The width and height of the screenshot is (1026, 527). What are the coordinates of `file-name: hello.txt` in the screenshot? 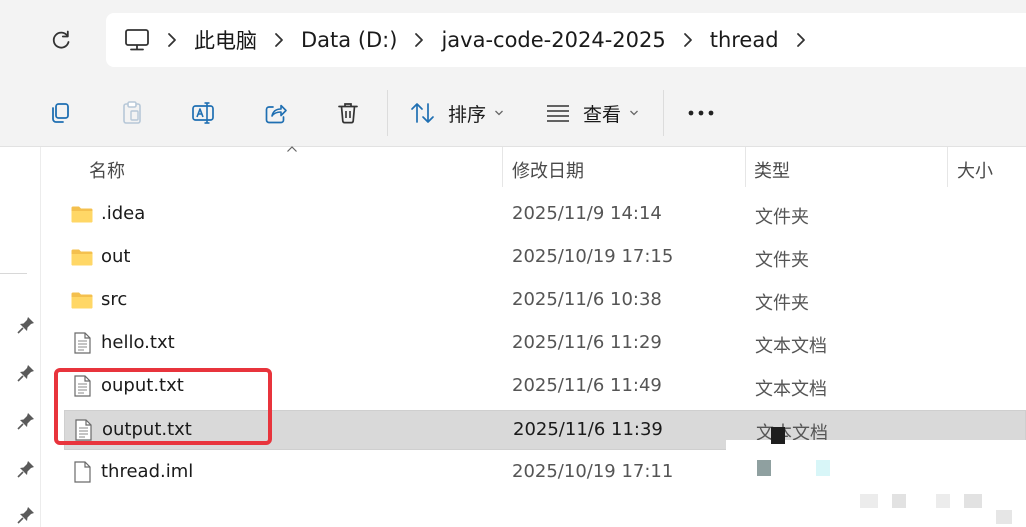 It's located at (138, 342).